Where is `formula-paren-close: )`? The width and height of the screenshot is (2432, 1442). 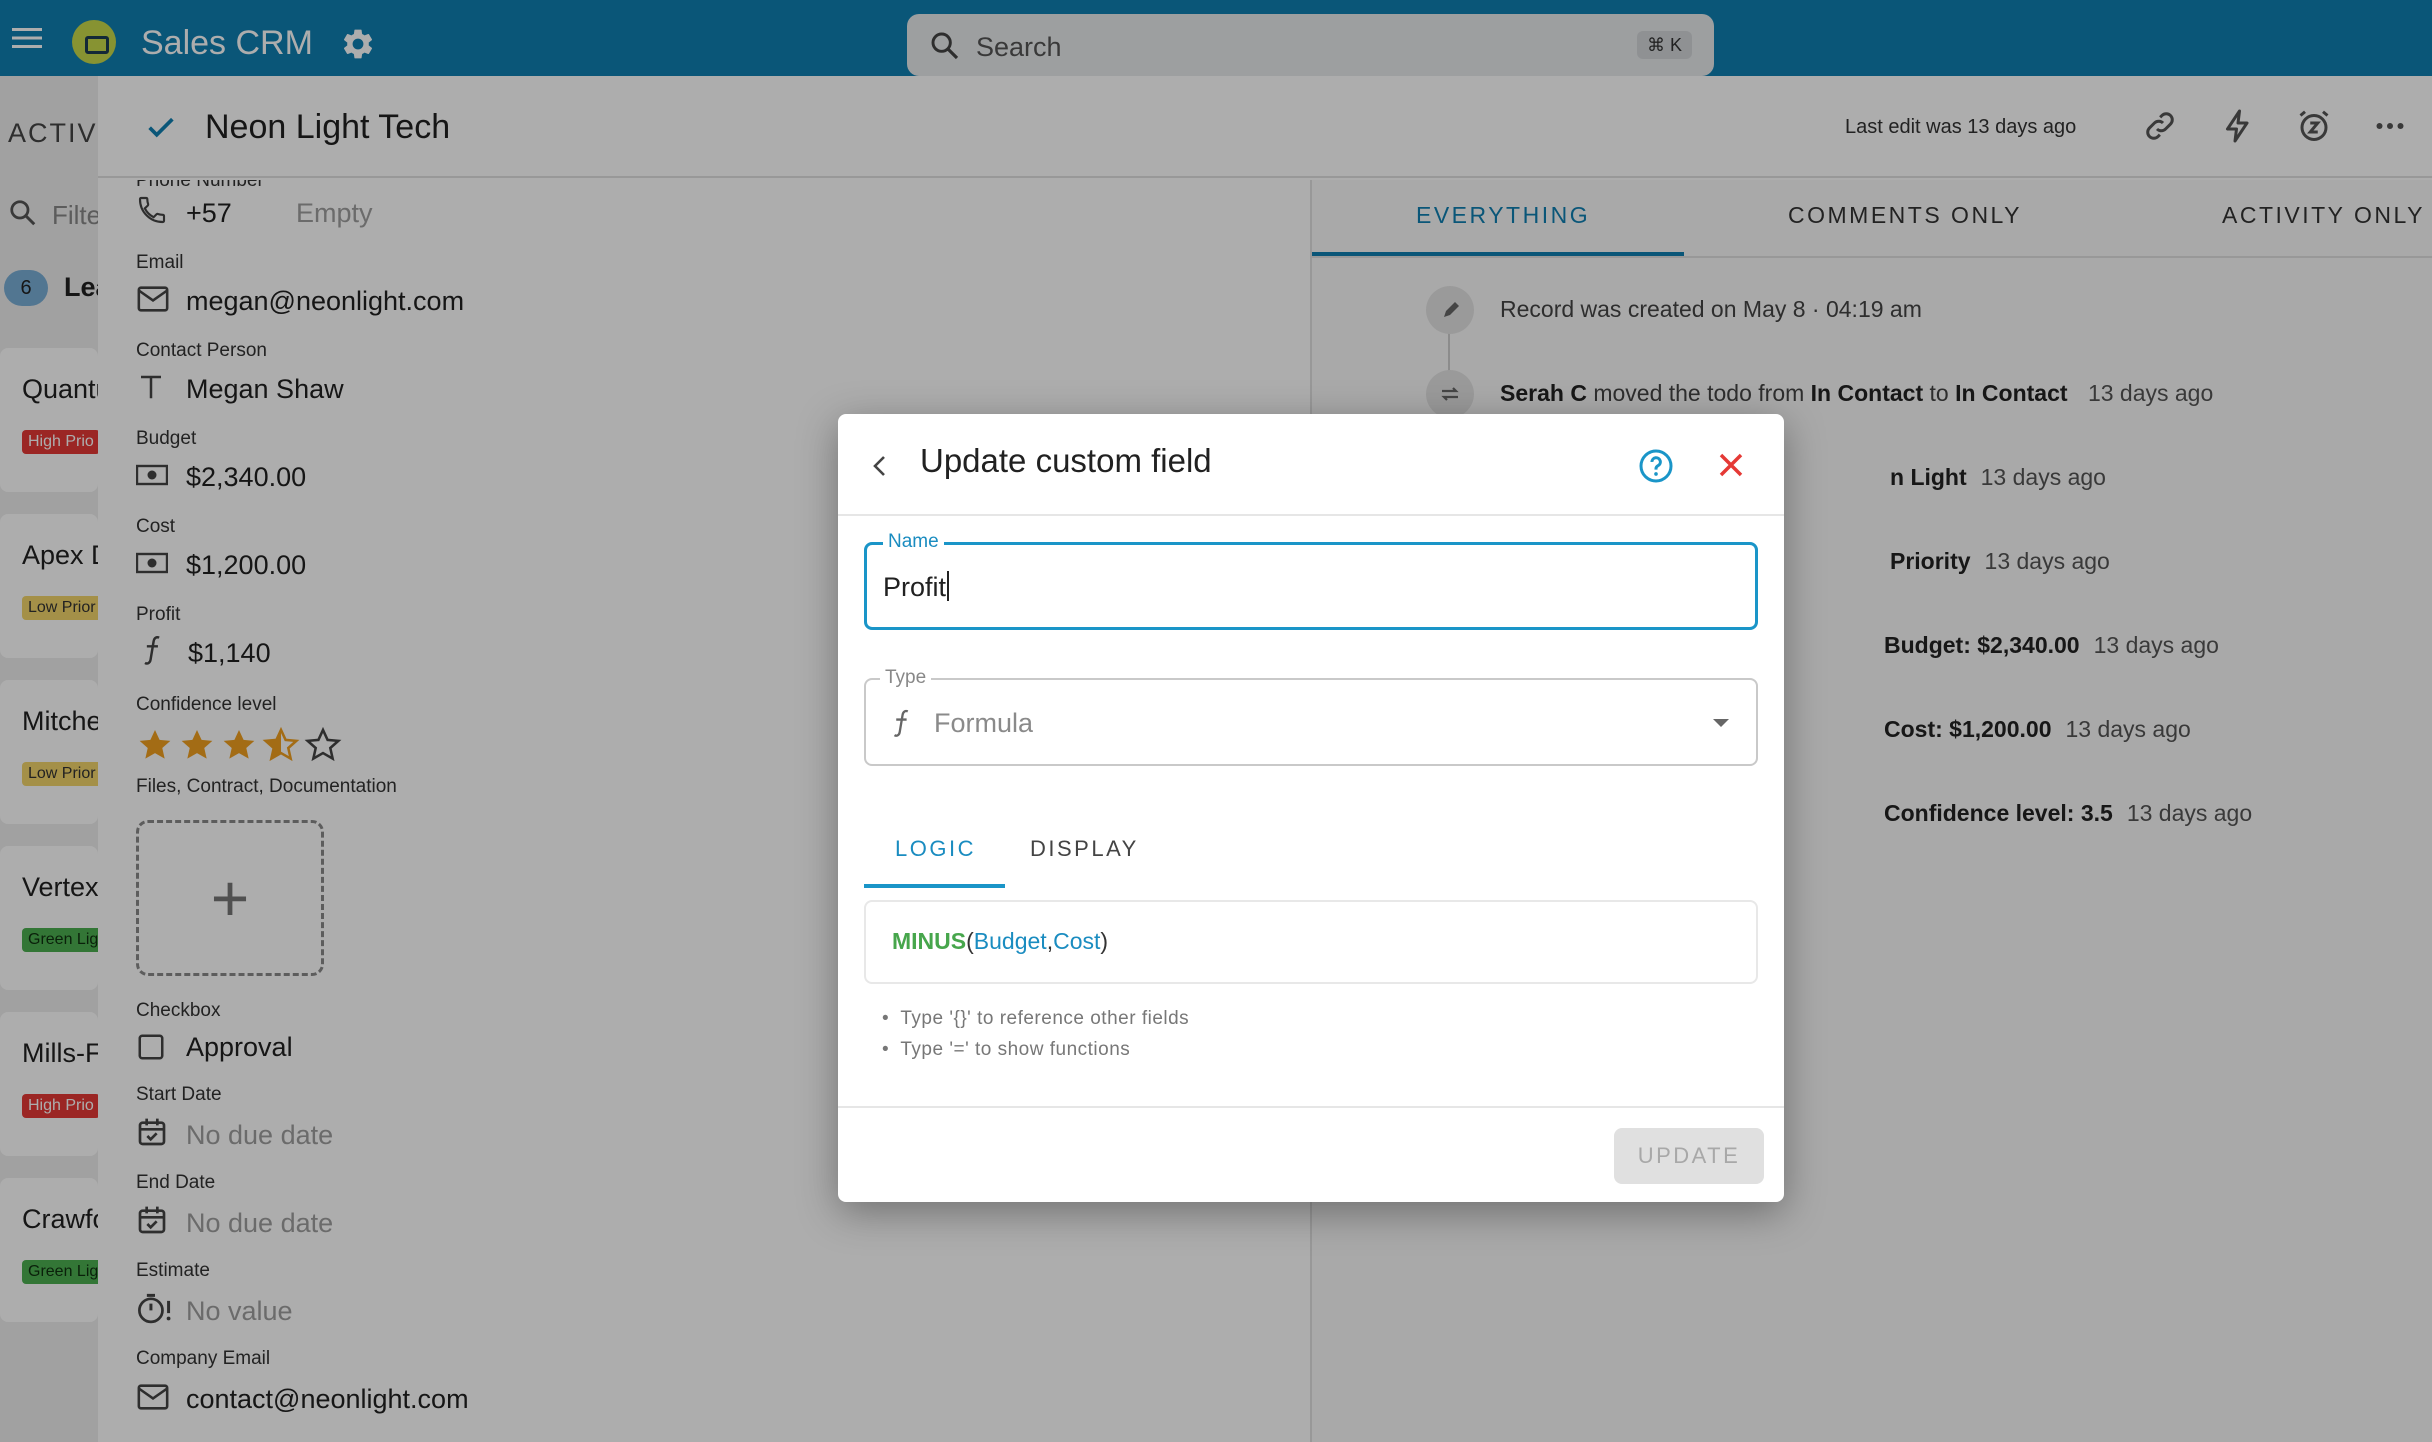
formula-paren-close: ) is located at coordinates (1104, 941).